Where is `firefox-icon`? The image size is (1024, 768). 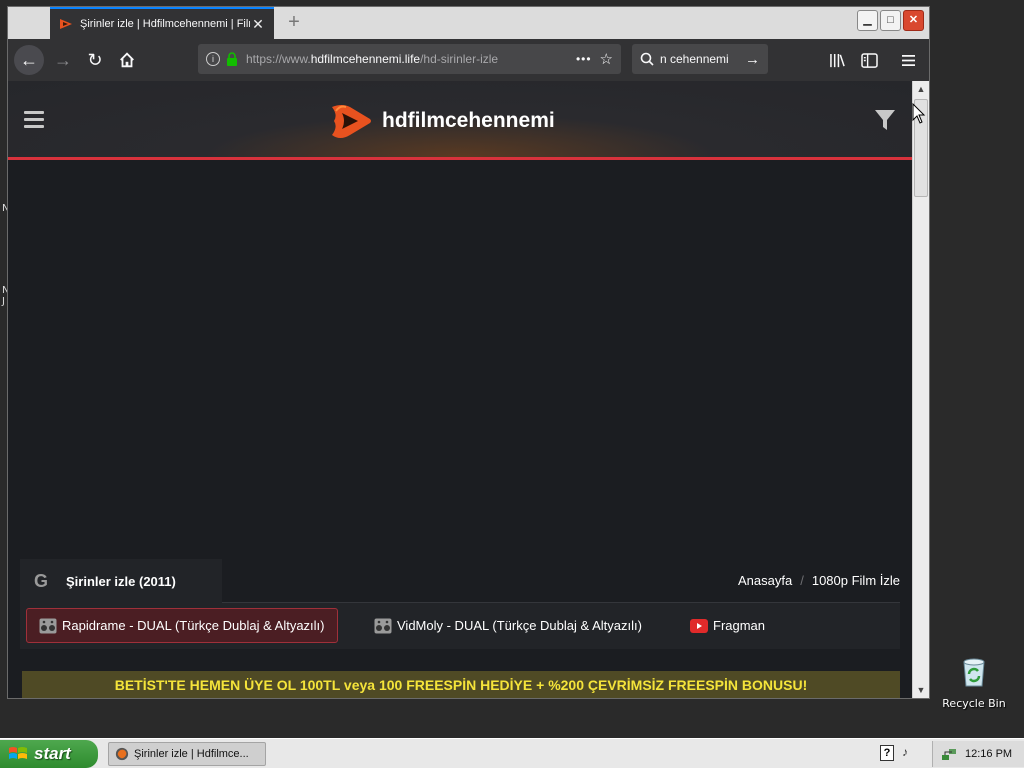
firefox-icon is located at coordinates (122, 754).